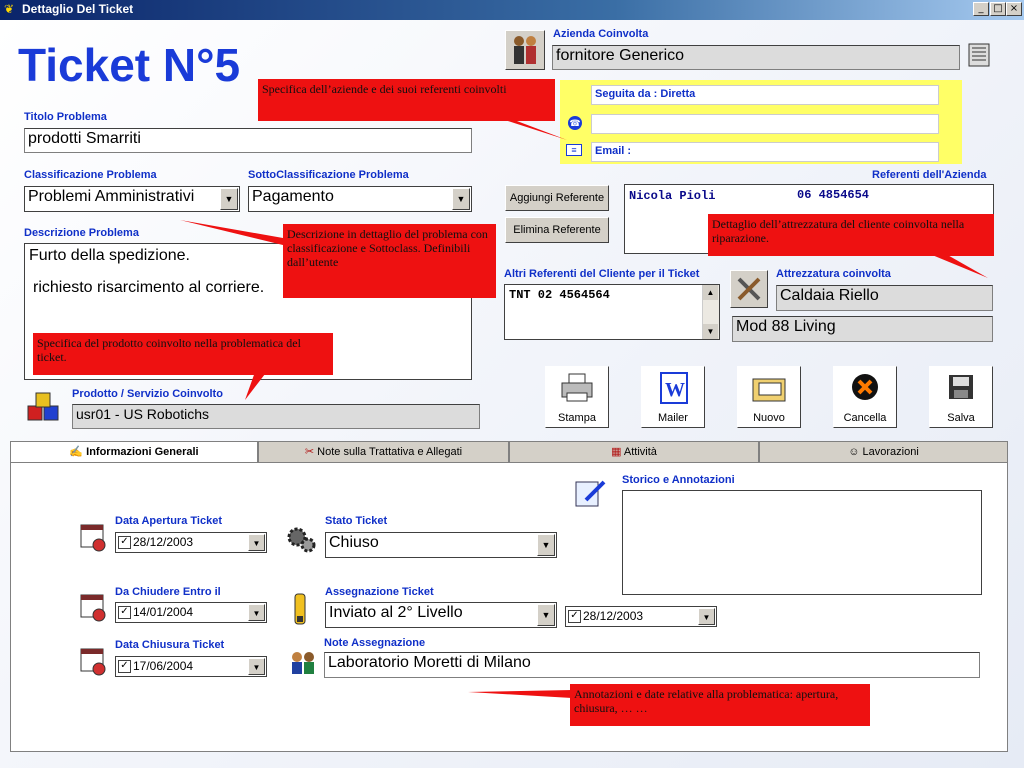 The height and width of the screenshot is (768, 1024). Describe the element at coordinates (142, 452) in the screenshot. I see `tab-label: Informazioni Generali` at that location.